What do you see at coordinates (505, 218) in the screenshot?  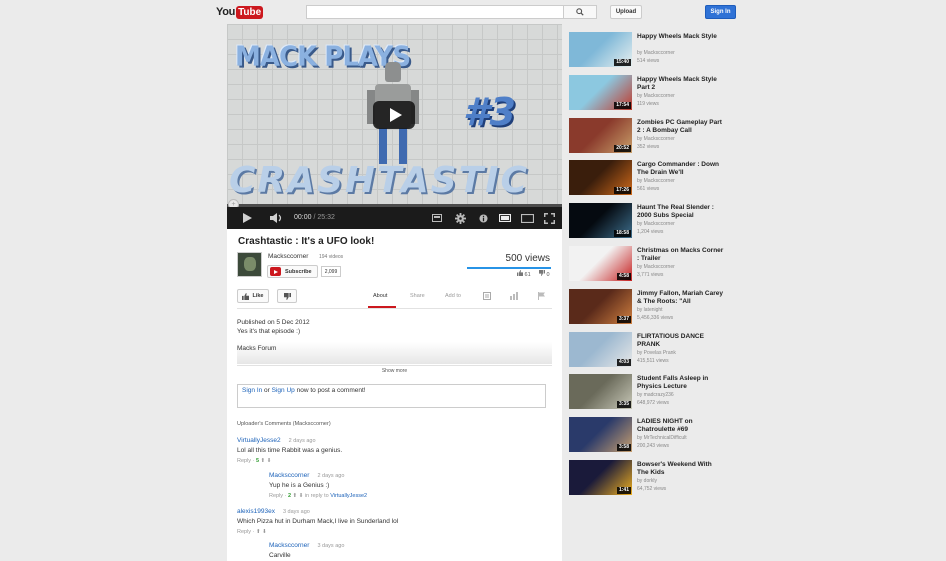 I see `small-player-button` at bounding box center [505, 218].